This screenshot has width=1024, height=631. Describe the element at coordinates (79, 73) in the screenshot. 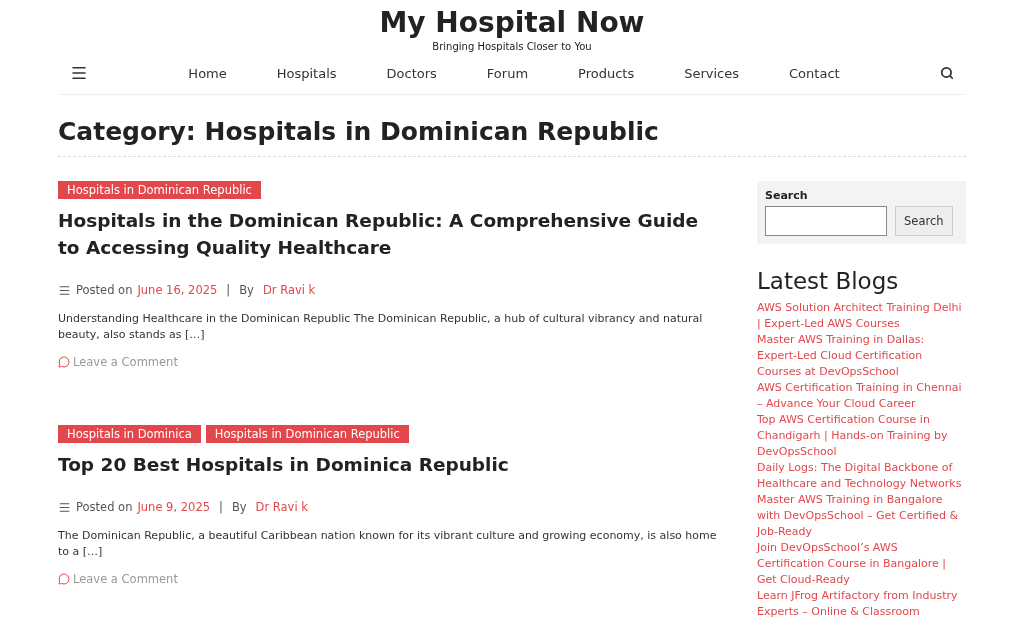

I see `menu-icon` at that location.